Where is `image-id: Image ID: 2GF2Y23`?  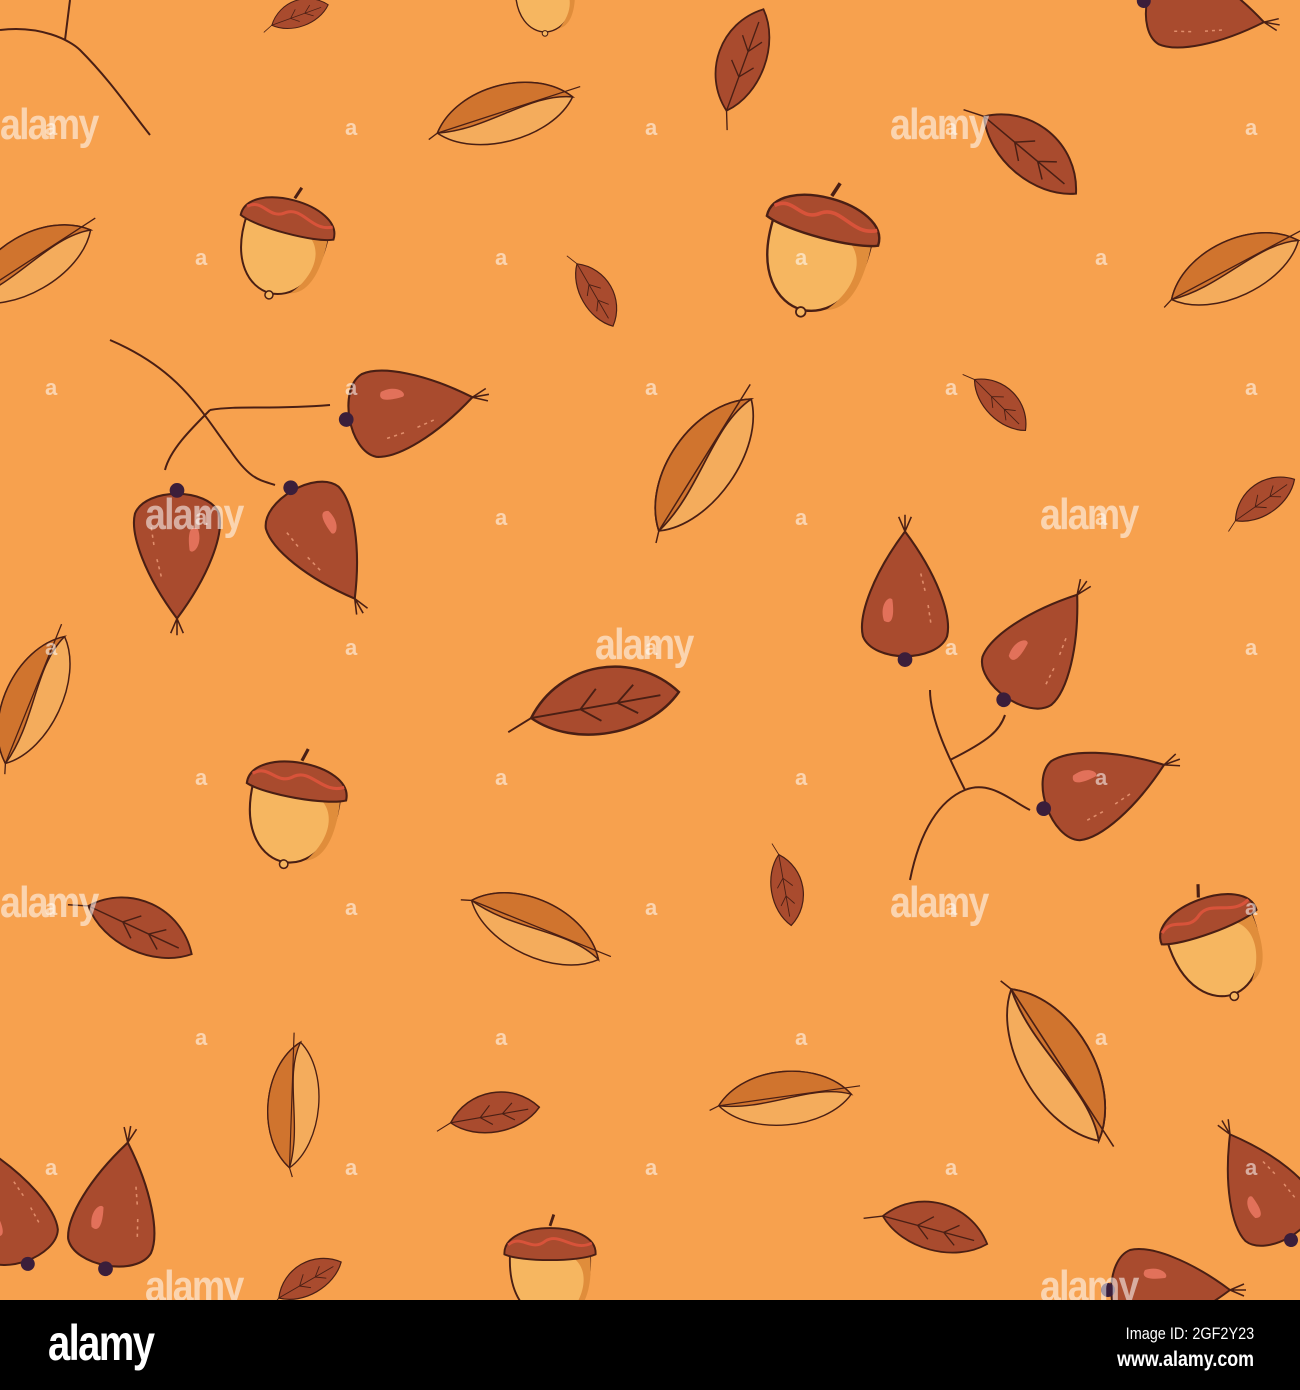 image-id: Image ID: 2GF2Y23 is located at coordinates (1189, 1333).